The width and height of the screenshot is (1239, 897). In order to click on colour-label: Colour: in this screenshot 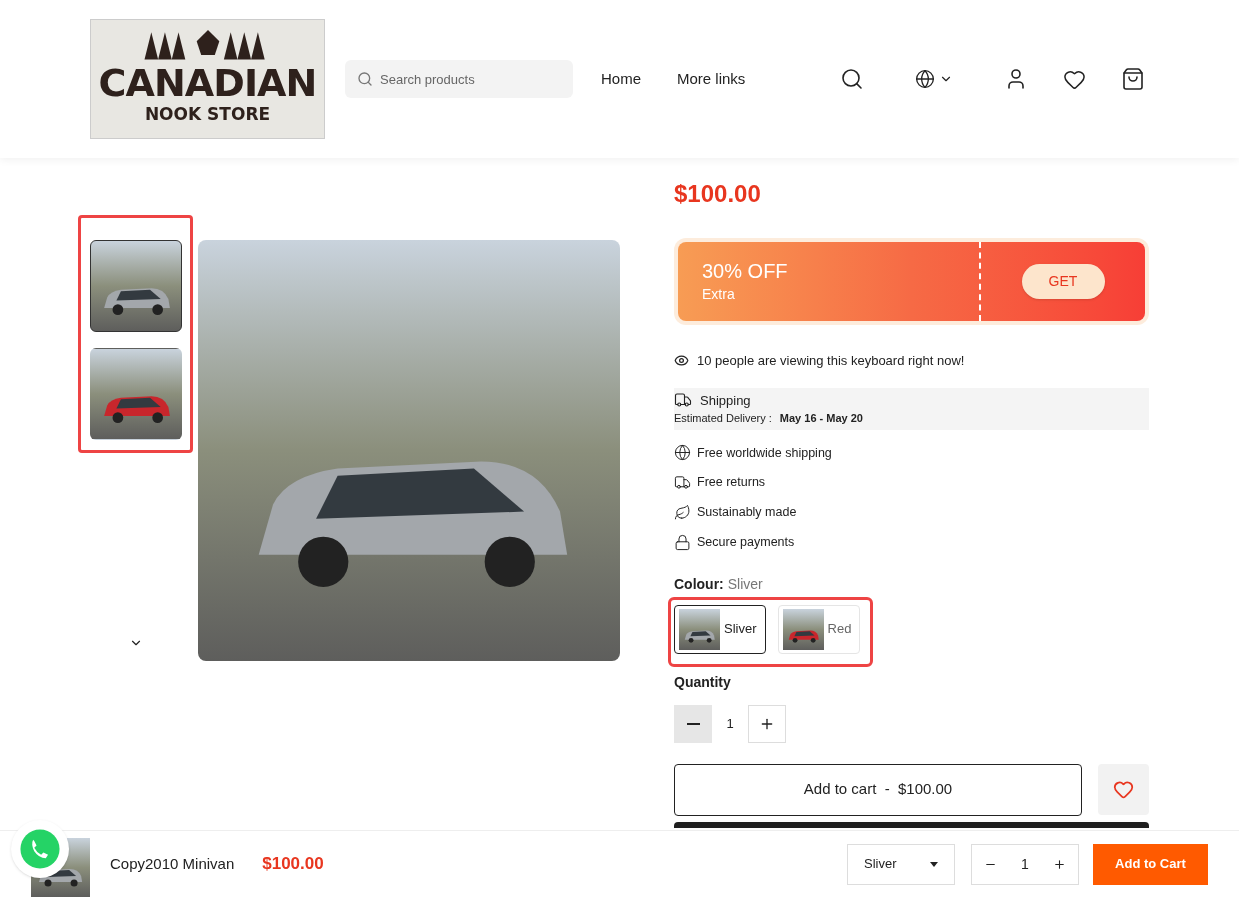, I will do `click(699, 584)`.